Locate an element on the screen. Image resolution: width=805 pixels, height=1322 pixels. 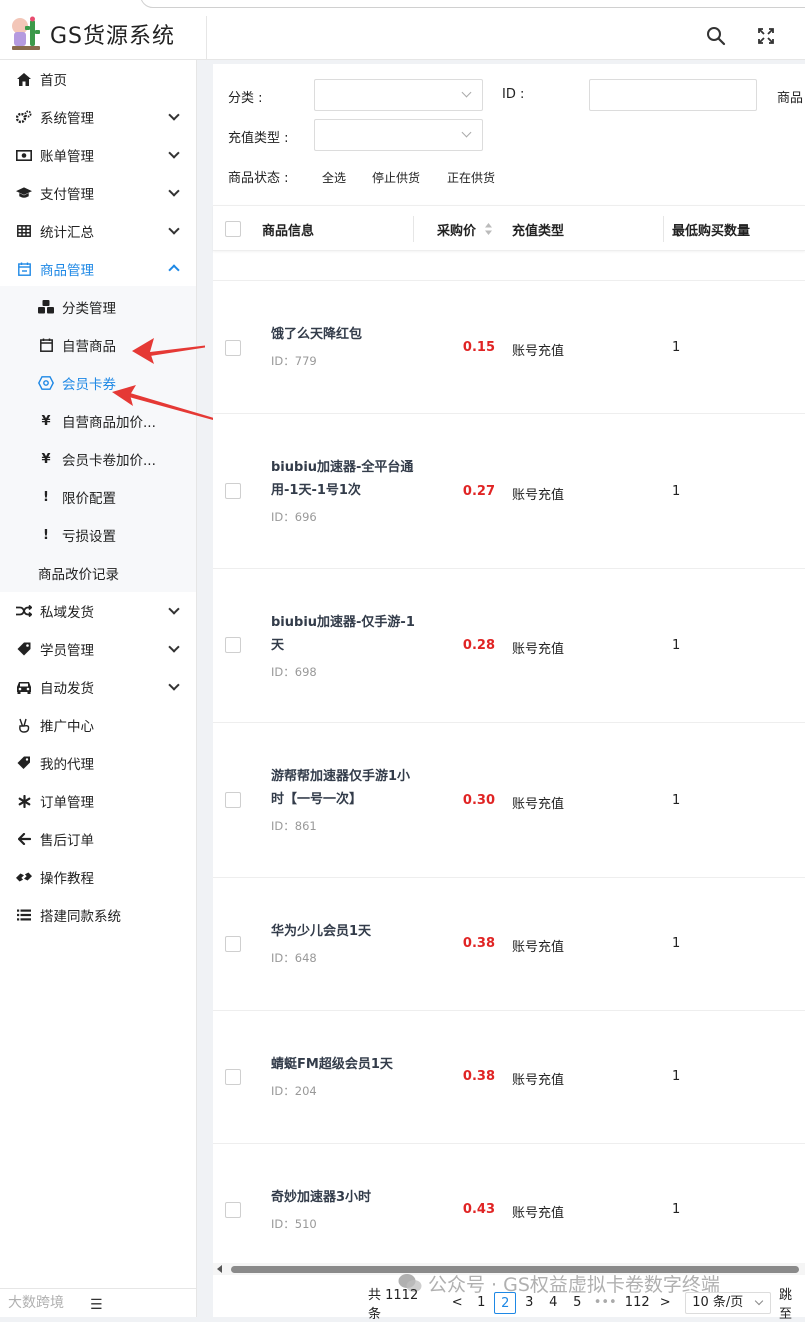
sidebar-subitem-price-limit: ! 限价配置 is located at coordinates (98, 497).